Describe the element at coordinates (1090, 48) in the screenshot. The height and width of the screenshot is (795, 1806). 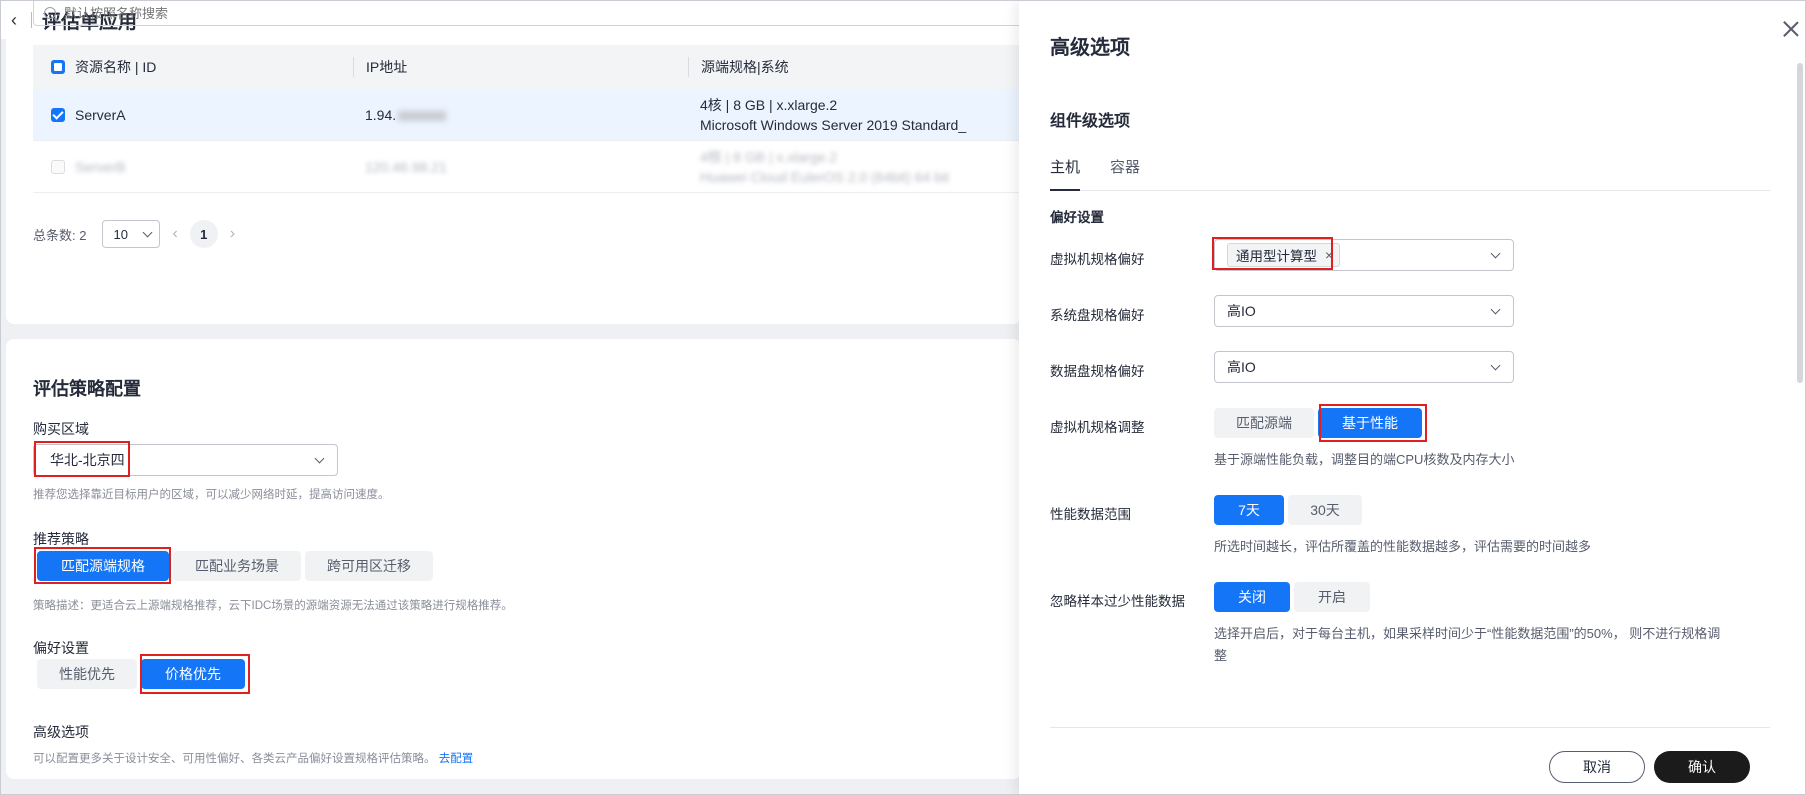
I see `drawer-title: 高级选项` at that location.